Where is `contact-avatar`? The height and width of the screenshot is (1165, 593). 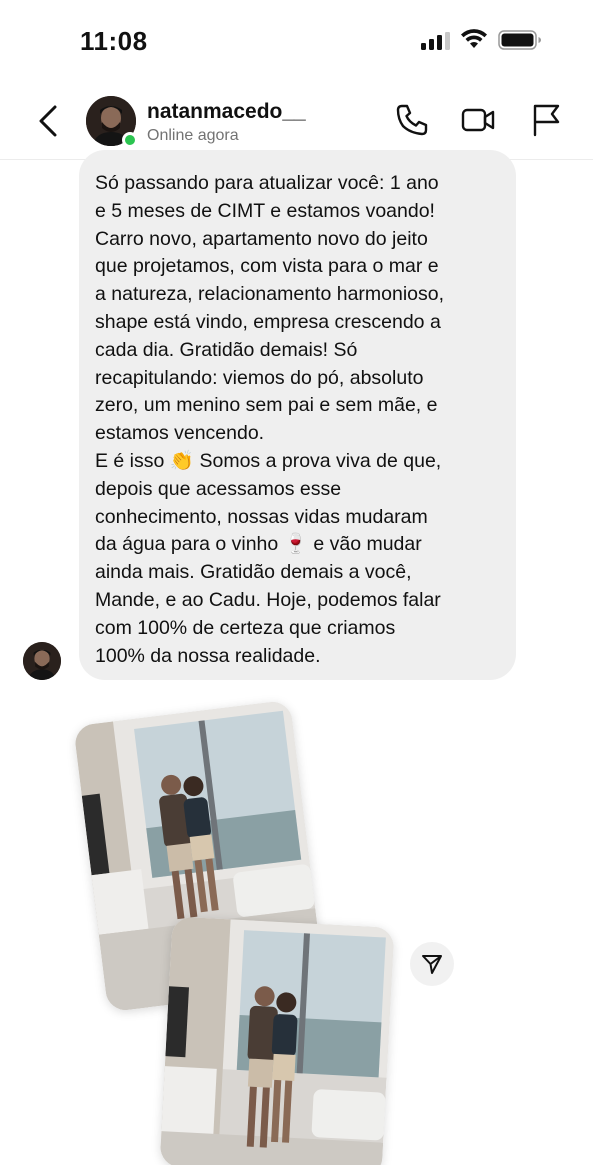 contact-avatar is located at coordinates (112, 122).